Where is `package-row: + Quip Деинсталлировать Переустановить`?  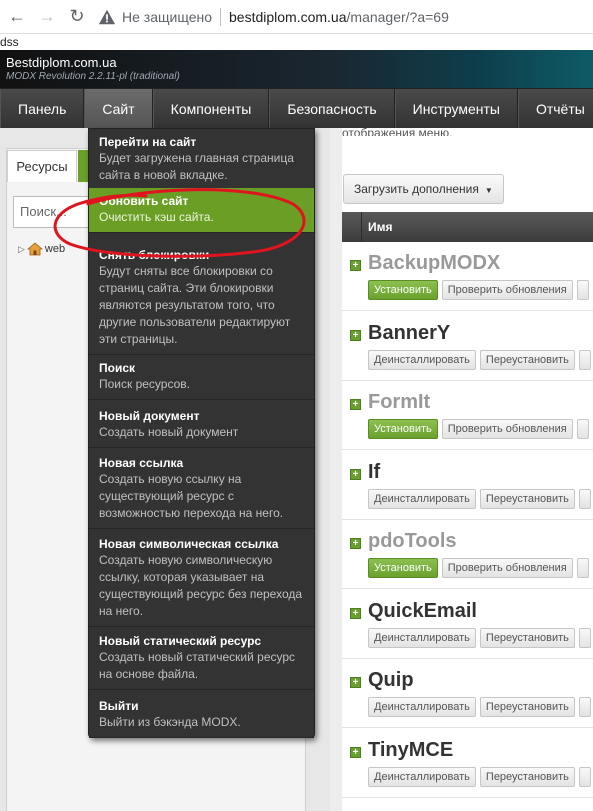 package-row: + Quip Деинсталлировать Переустановить is located at coordinates (467, 693).